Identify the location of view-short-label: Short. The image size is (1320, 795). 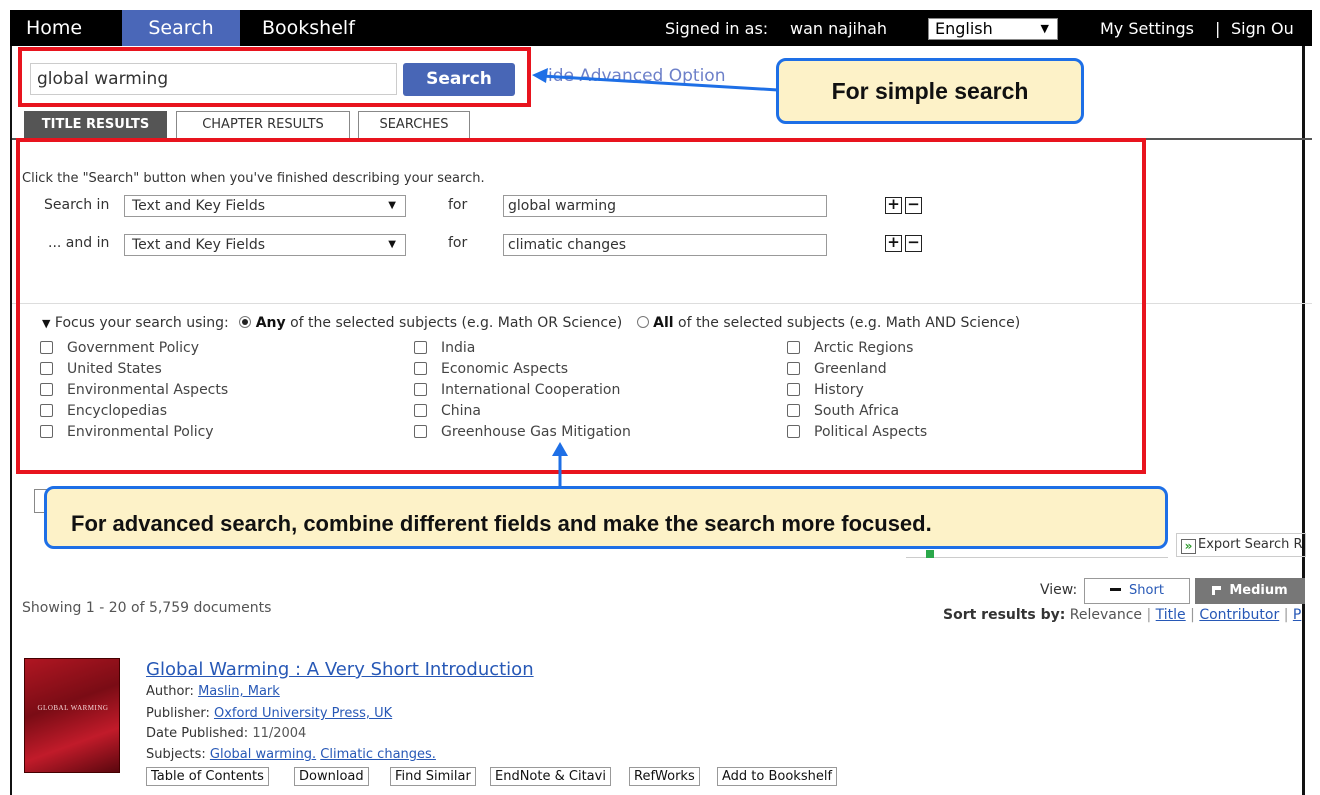
(1146, 590).